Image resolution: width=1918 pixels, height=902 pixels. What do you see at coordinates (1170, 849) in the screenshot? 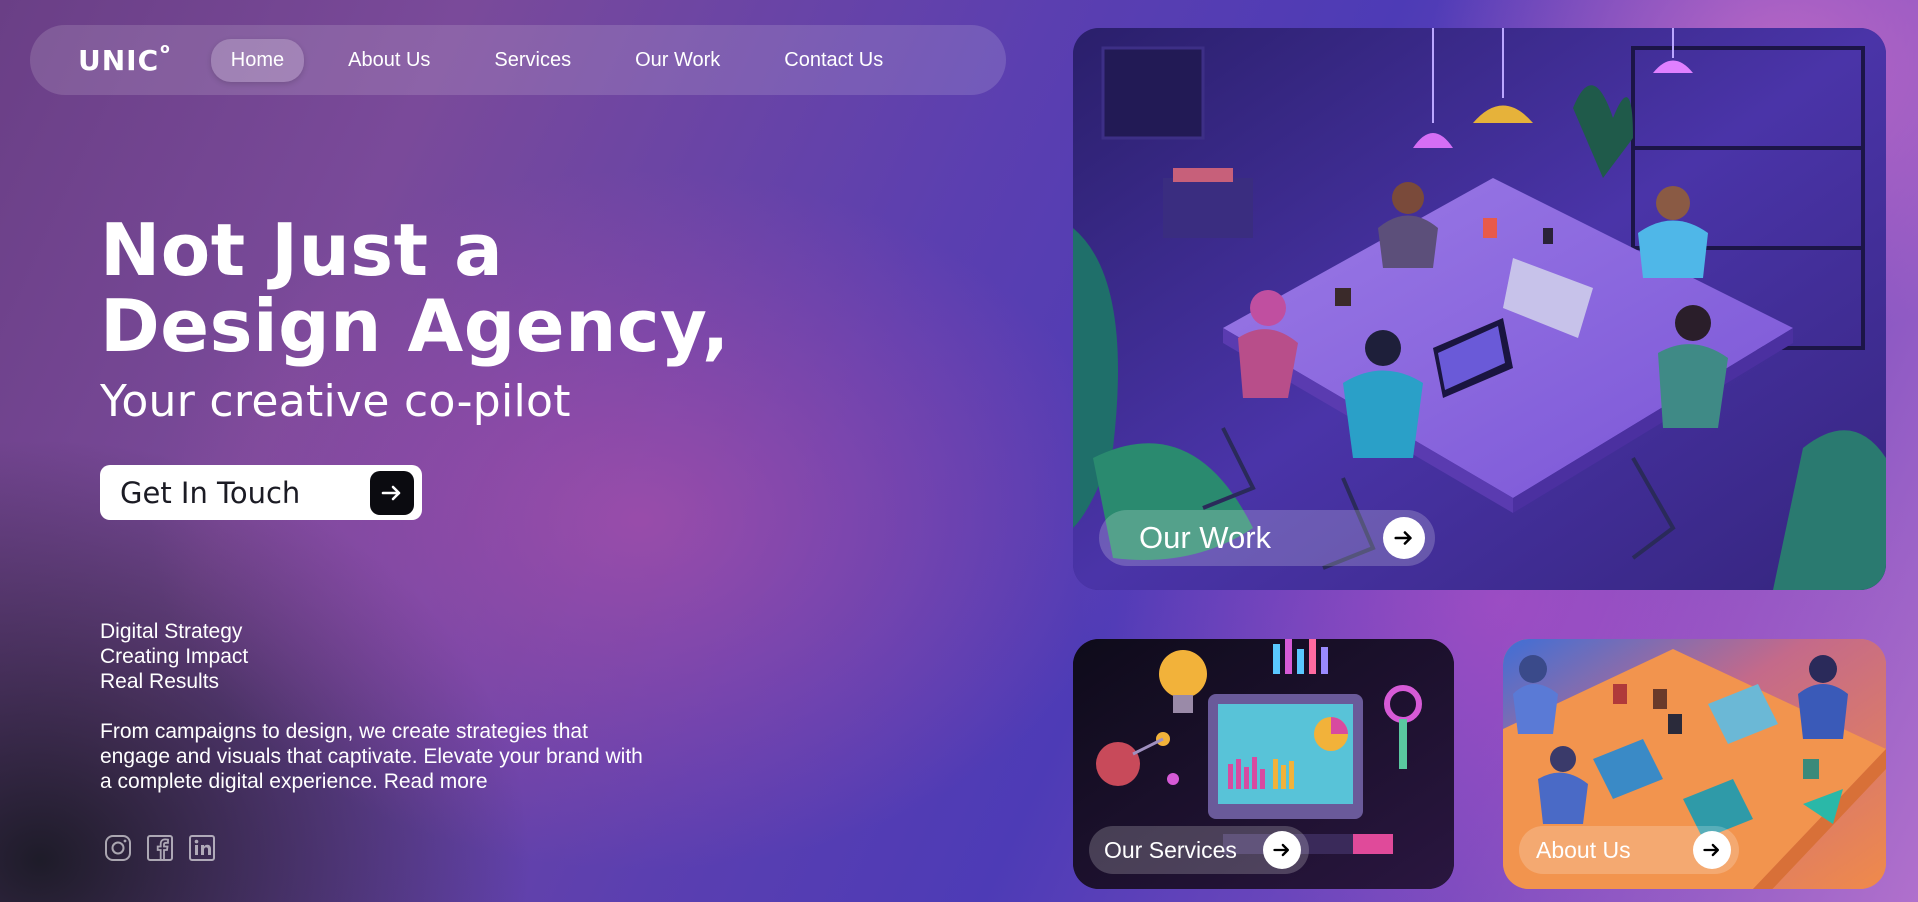
I see `our-services-label: Our Services` at bounding box center [1170, 849].